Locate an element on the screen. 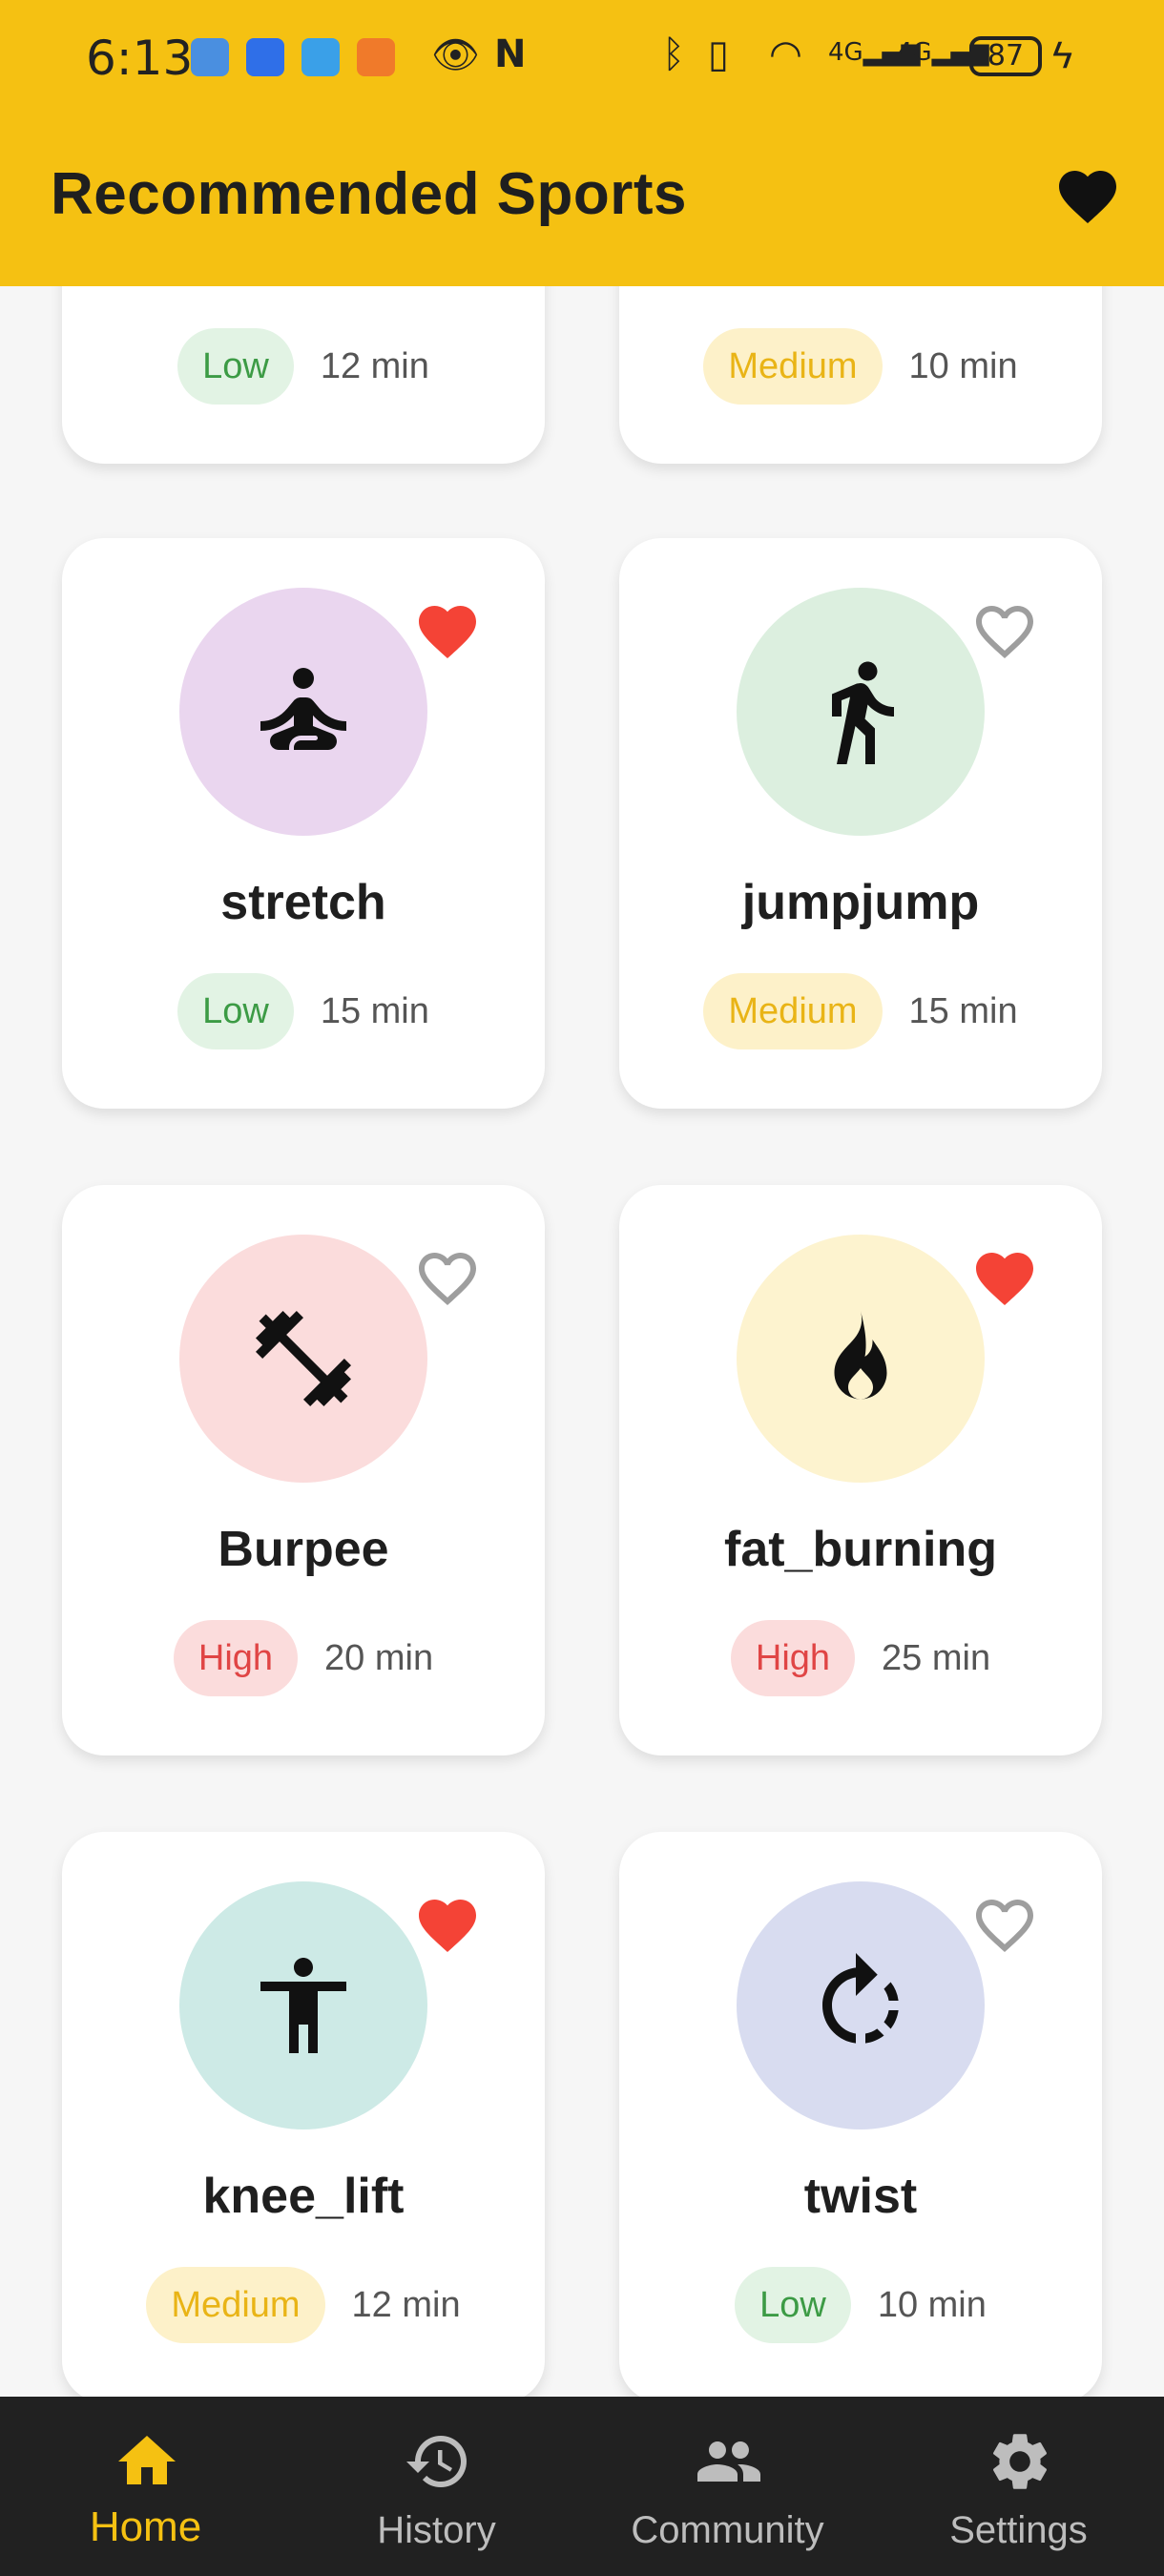  accessibility-icon is located at coordinates (303, 2005).